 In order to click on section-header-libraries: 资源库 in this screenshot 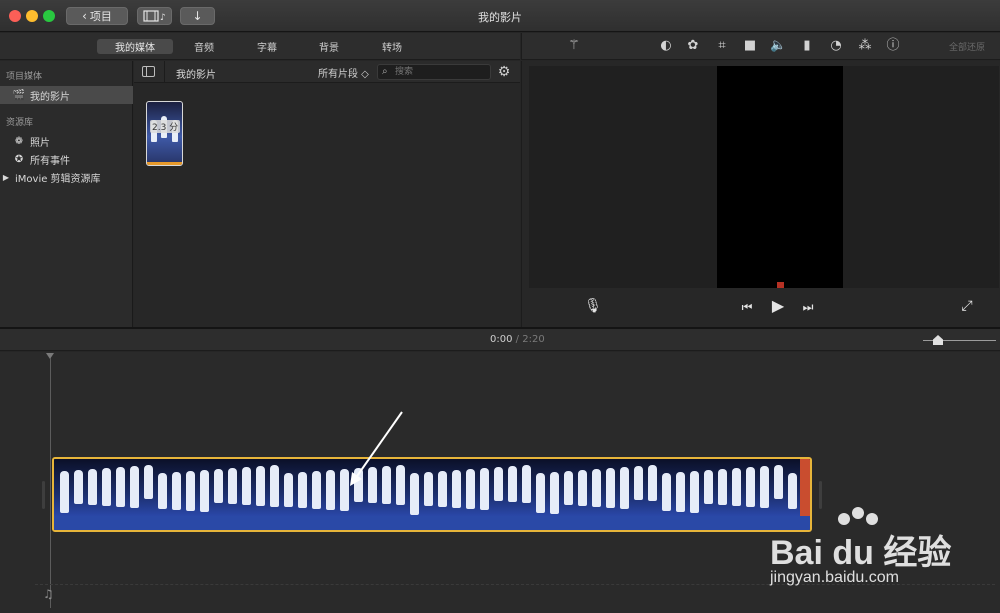, I will do `click(20, 123)`.